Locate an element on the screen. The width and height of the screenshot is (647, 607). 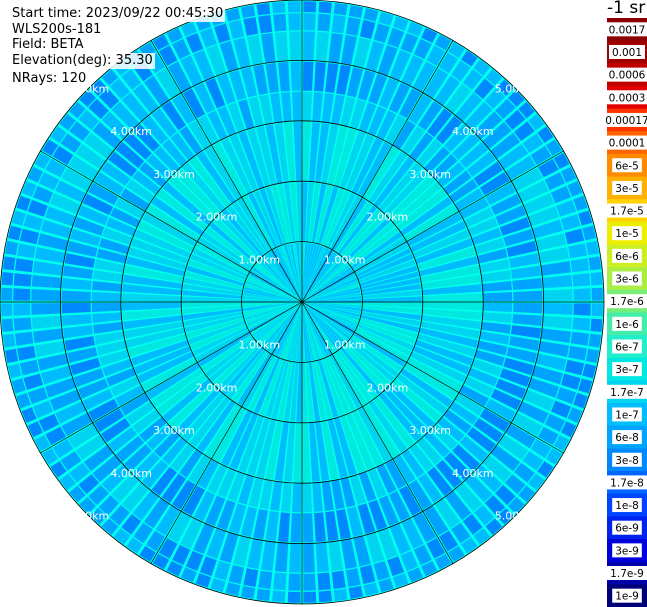
field-label: Field: BETA is located at coordinates (48, 45).